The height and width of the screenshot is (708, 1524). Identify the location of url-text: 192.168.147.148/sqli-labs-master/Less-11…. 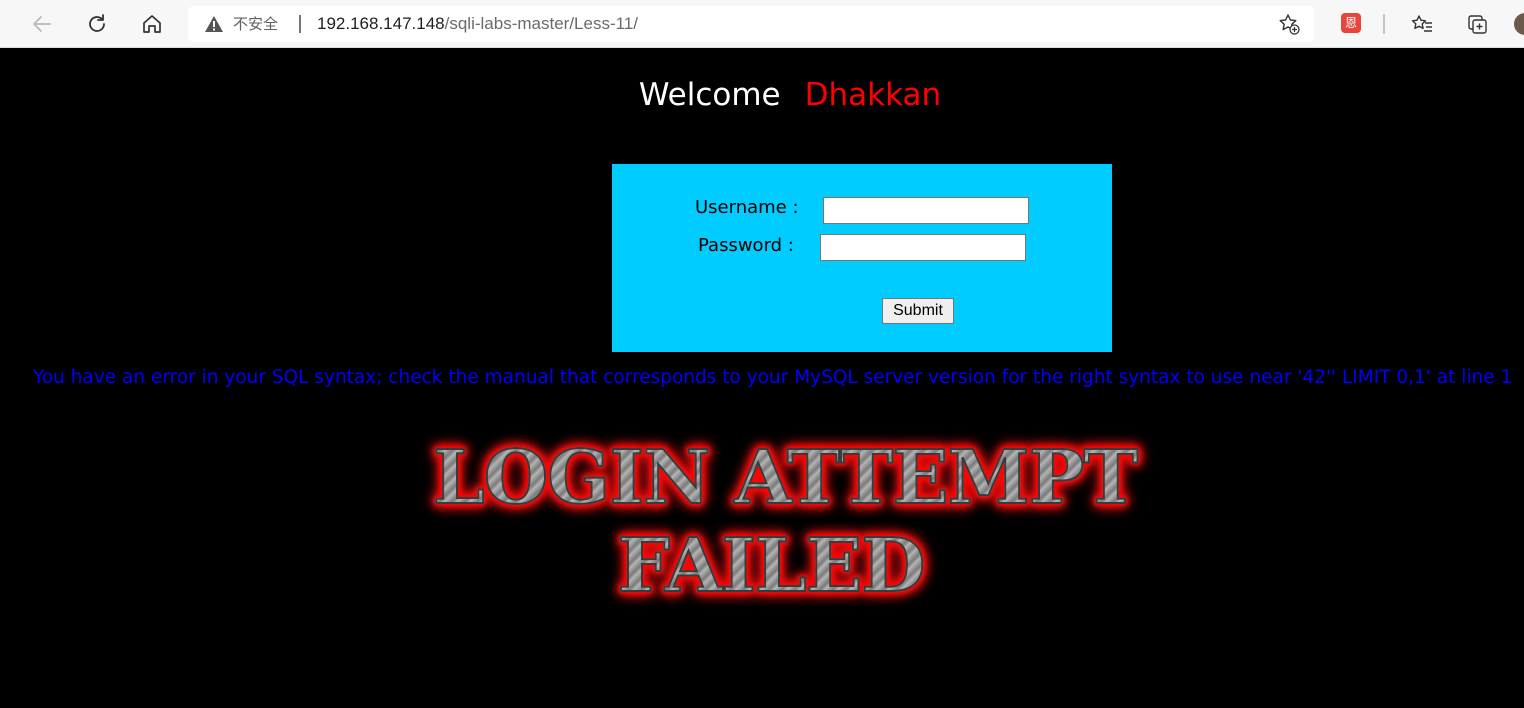
(477, 24).